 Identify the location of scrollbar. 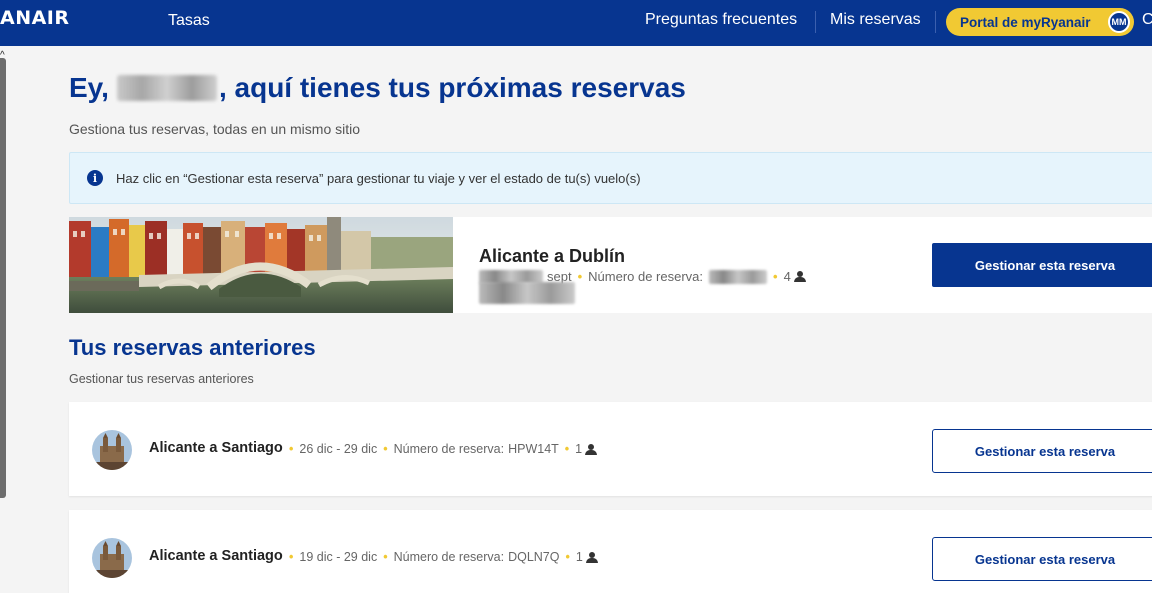
(3, 278).